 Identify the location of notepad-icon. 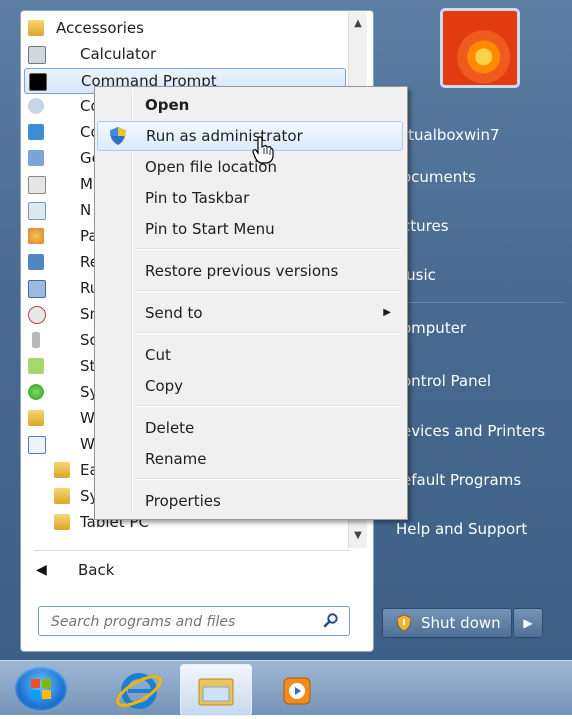
(37, 211).